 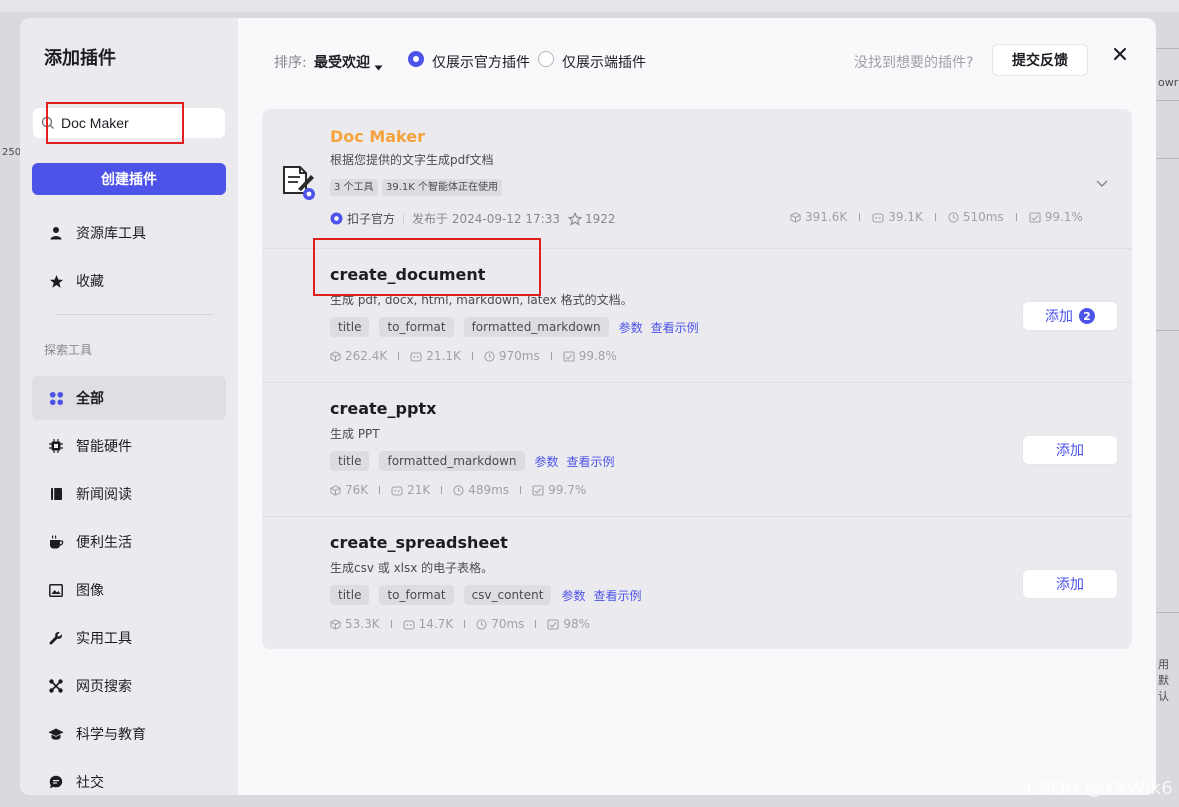 I want to click on tool-name: create_spreadsheet, so click(x=419, y=542).